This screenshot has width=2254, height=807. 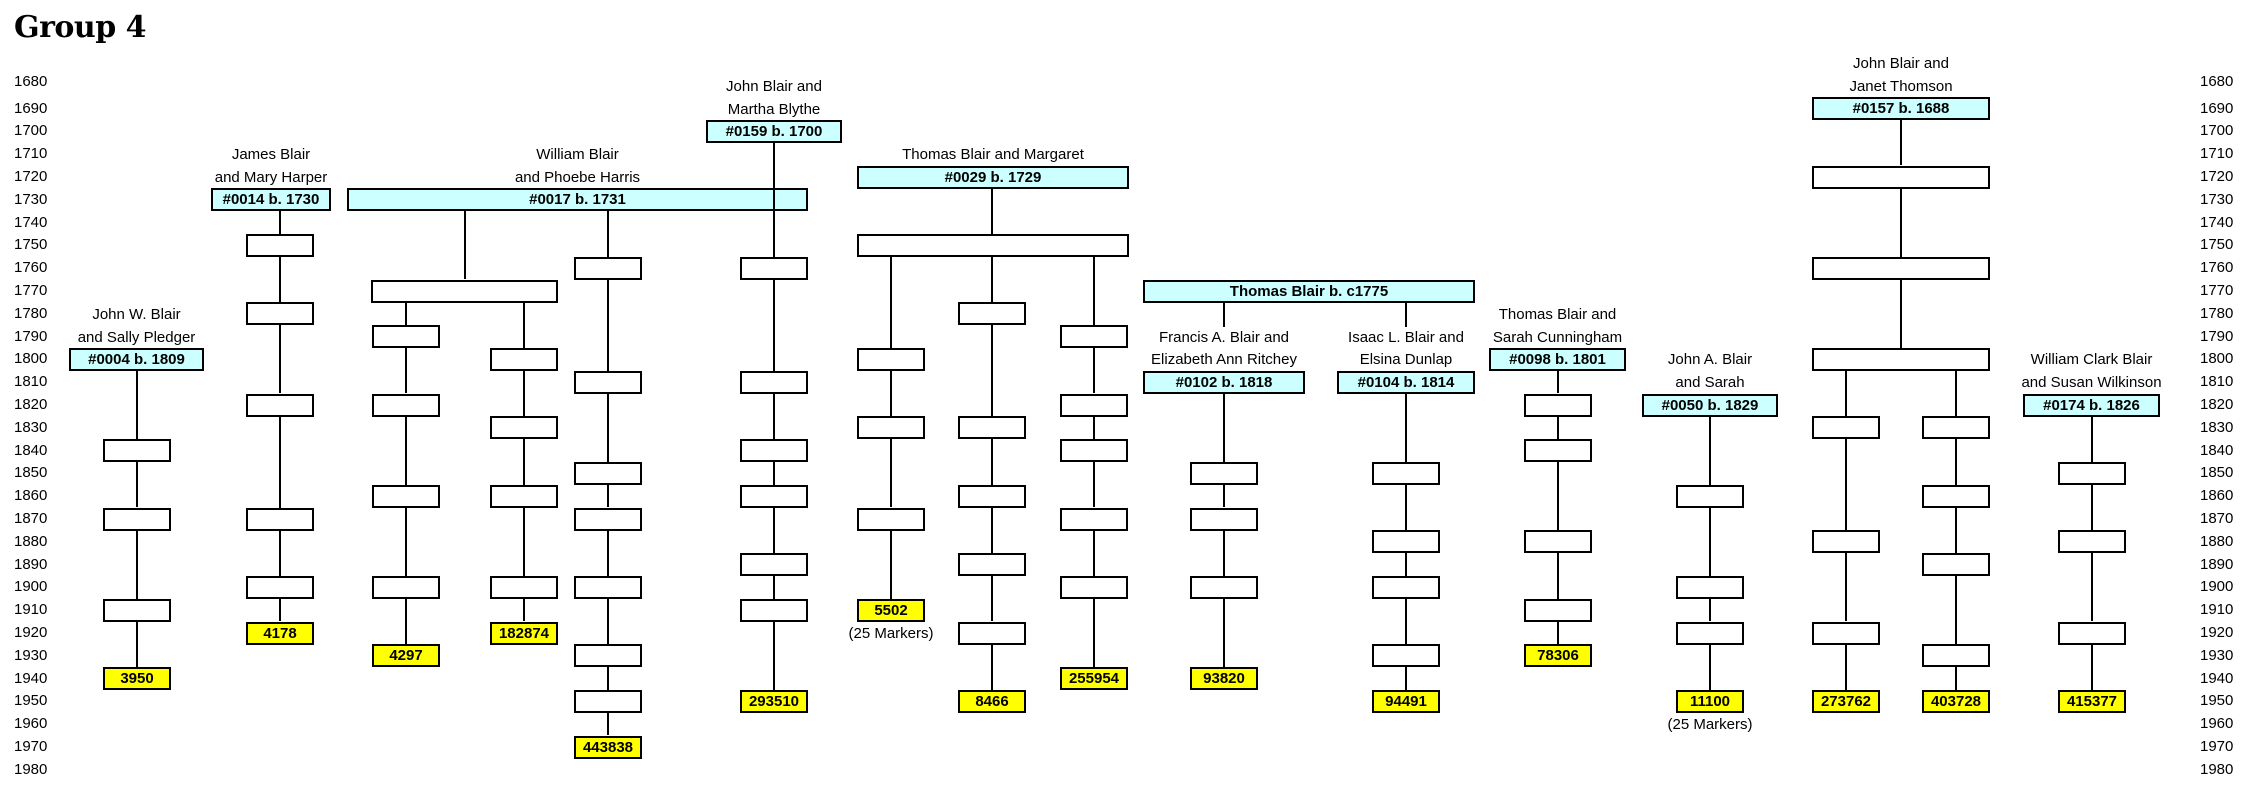 What do you see at coordinates (1094, 679) in the screenshot?
I see `kit-number-box: 255954` at bounding box center [1094, 679].